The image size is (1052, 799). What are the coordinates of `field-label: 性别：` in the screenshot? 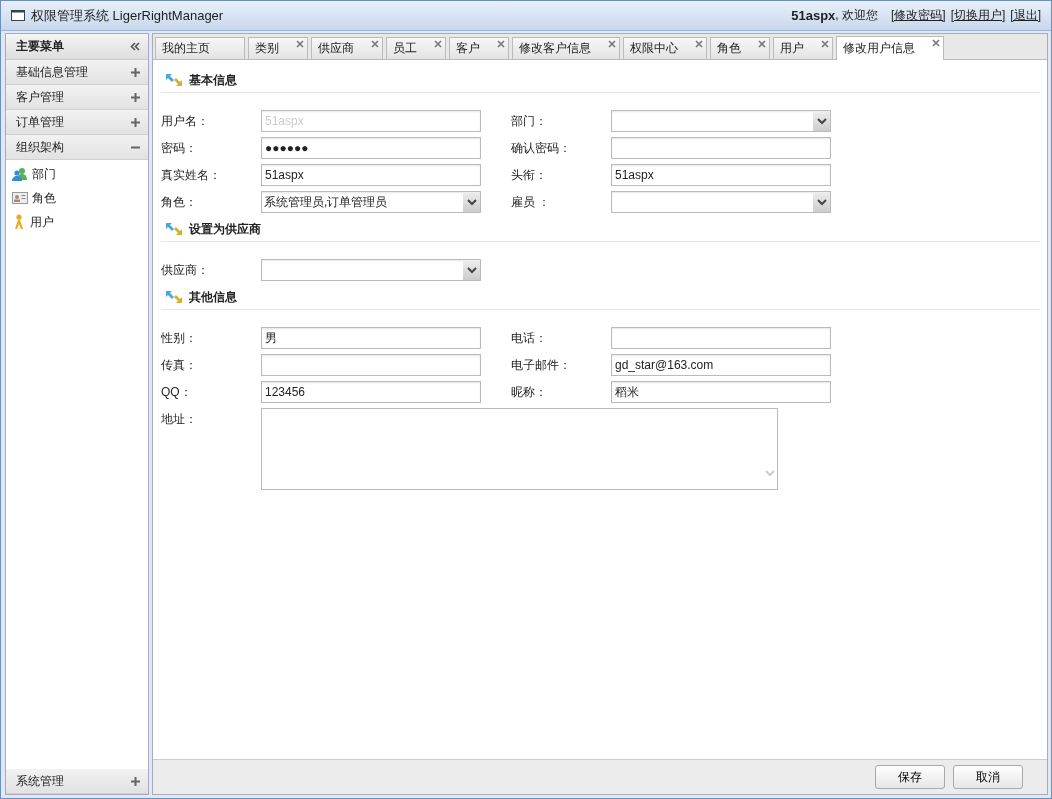 It's located at (179, 338).